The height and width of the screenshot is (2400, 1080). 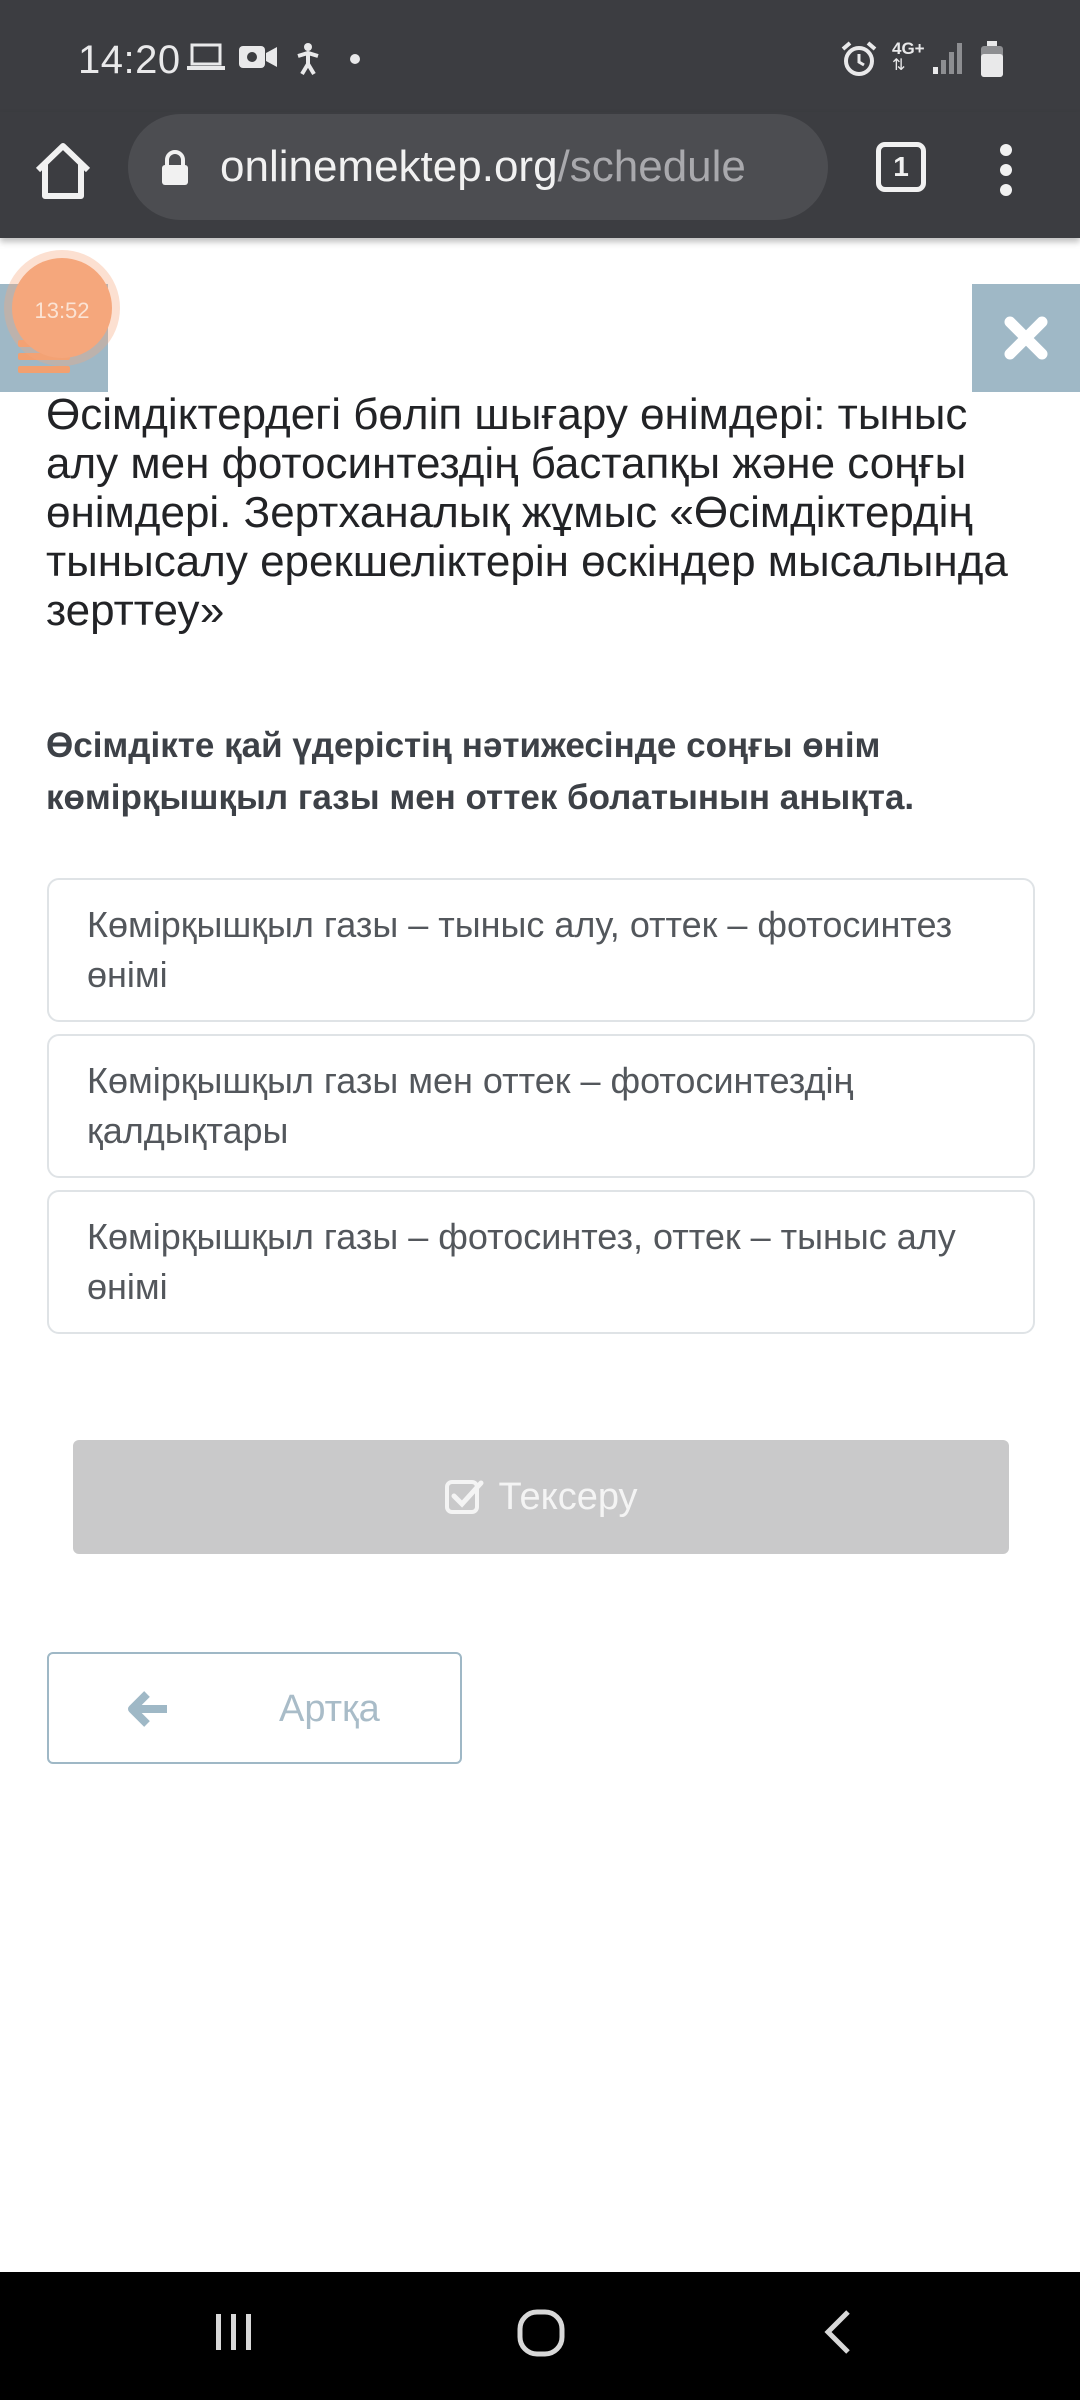 What do you see at coordinates (1006, 170) in the screenshot?
I see `more-options-icon` at bounding box center [1006, 170].